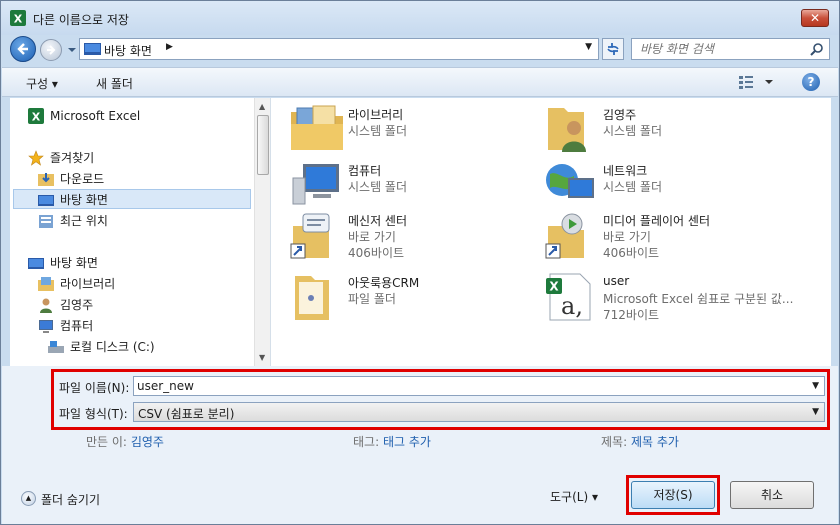  What do you see at coordinates (42, 83) in the screenshot?
I see `organize-button: 구성 ▾` at bounding box center [42, 83].